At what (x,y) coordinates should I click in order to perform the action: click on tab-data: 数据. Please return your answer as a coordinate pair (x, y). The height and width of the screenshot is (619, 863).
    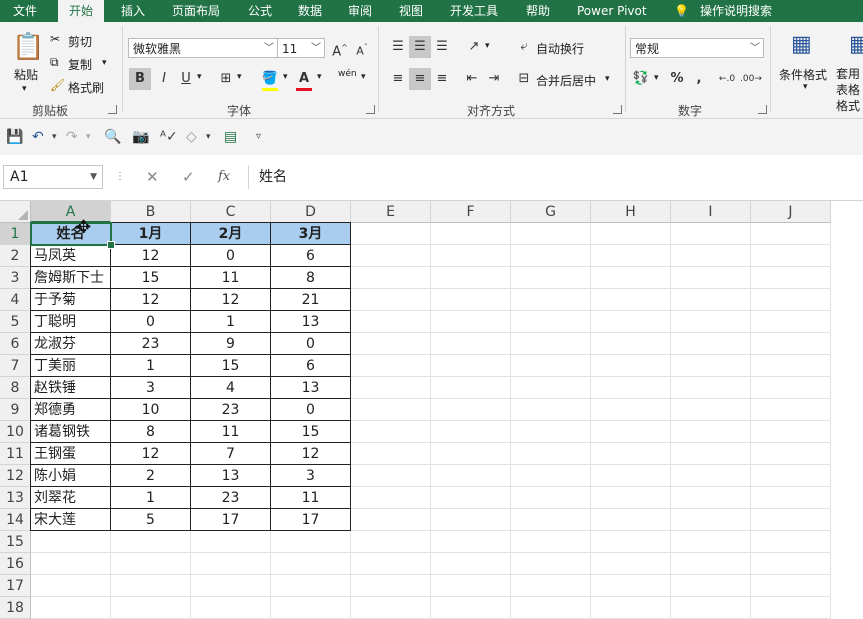
    Looking at the image, I should click on (310, 11).